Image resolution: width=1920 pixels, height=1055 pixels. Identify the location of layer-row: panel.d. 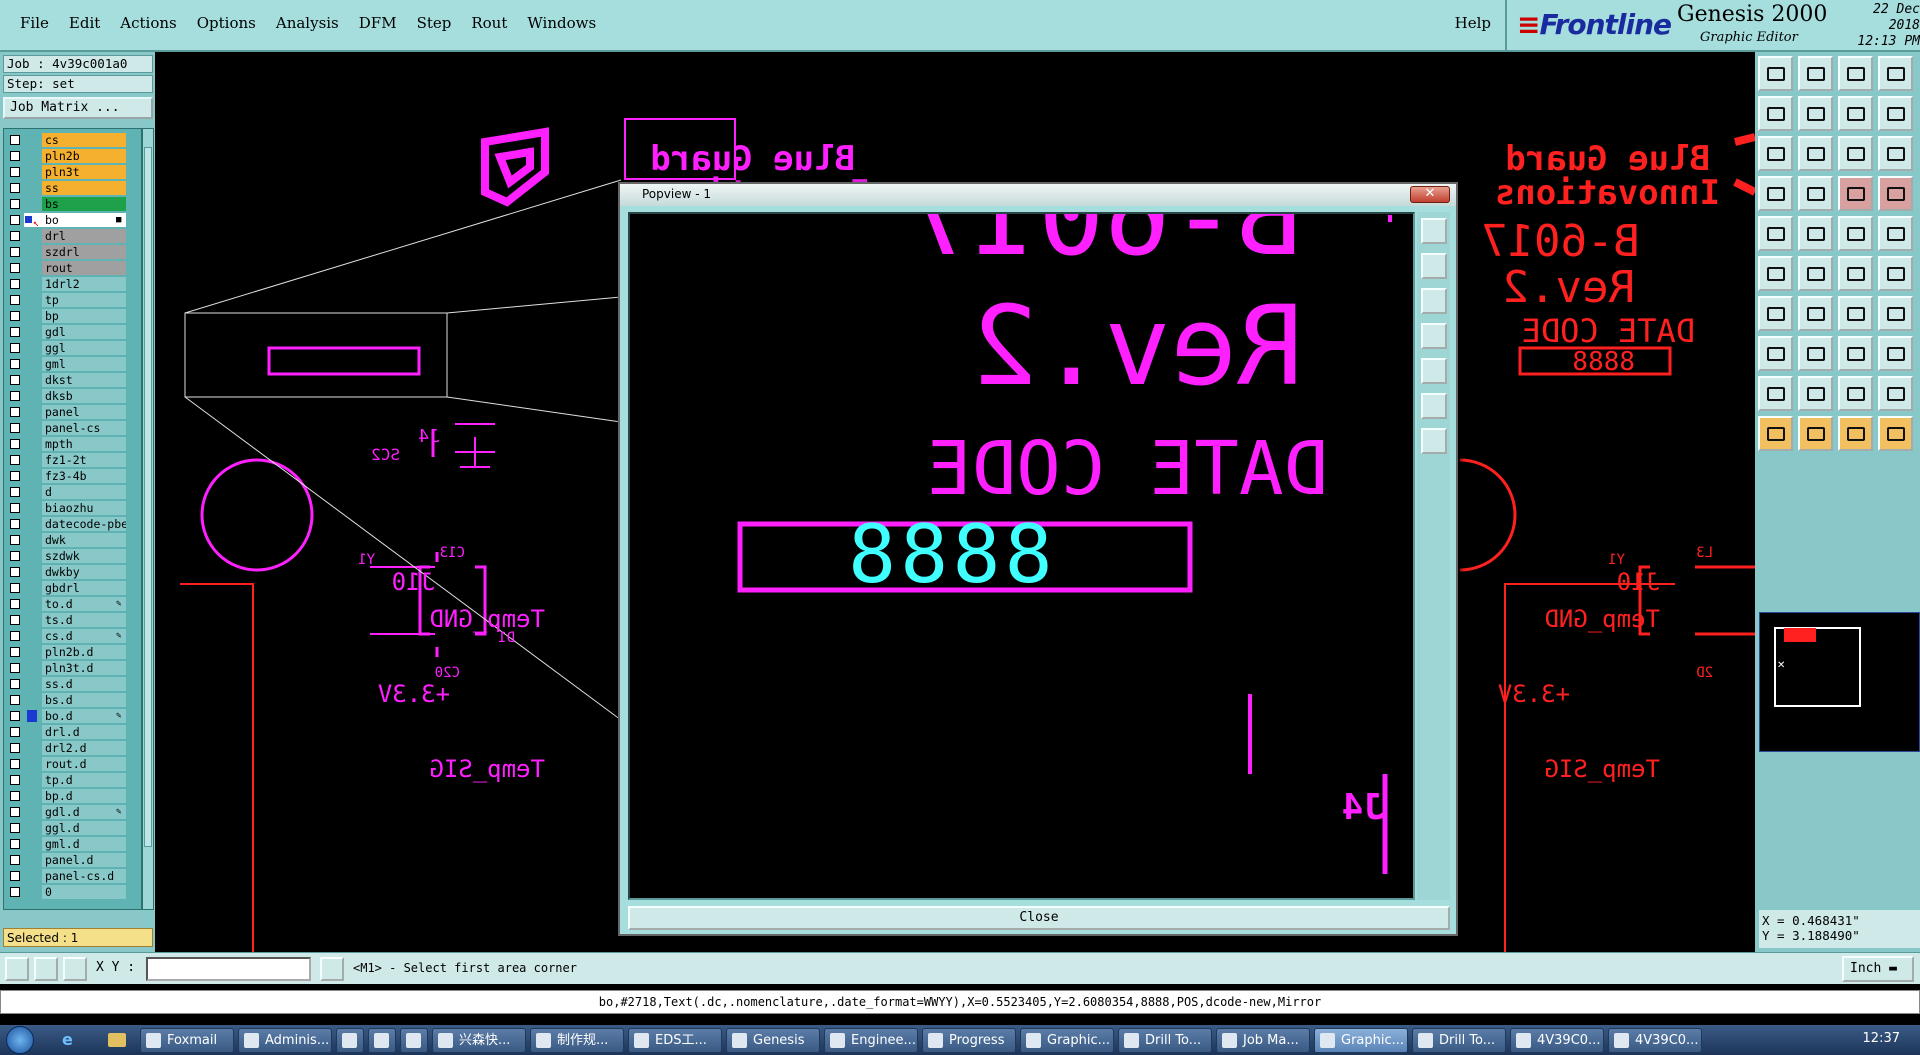
(72, 860).